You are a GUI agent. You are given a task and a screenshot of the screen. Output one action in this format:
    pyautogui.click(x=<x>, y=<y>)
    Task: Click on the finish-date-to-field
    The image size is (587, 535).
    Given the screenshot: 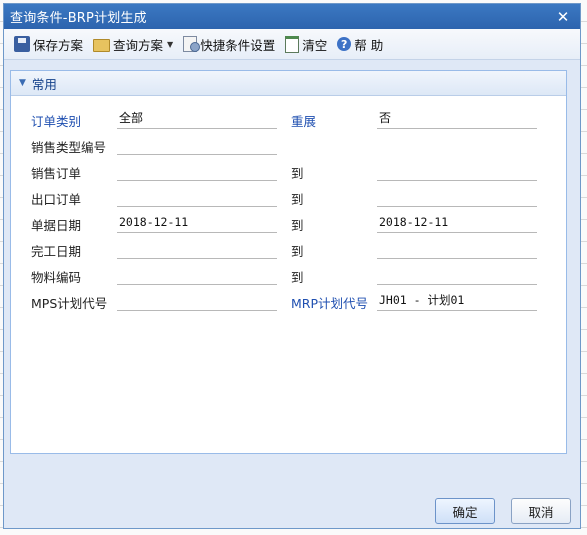 What is the action you would take?
    pyautogui.click(x=457, y=248)
    